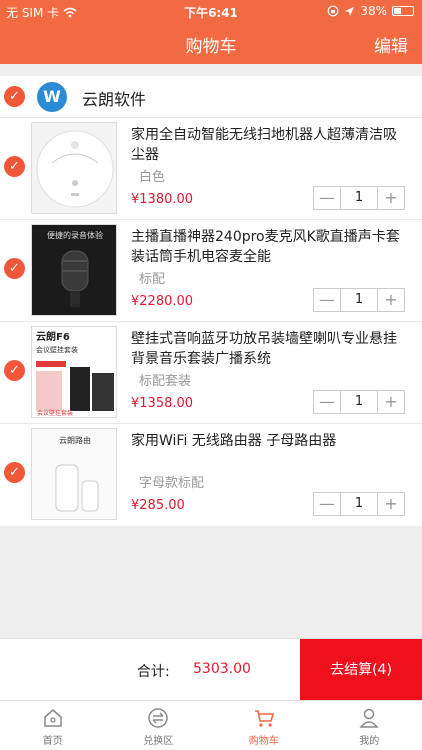  I want to click on product-price: ¥1380.00, so click(162, 199).